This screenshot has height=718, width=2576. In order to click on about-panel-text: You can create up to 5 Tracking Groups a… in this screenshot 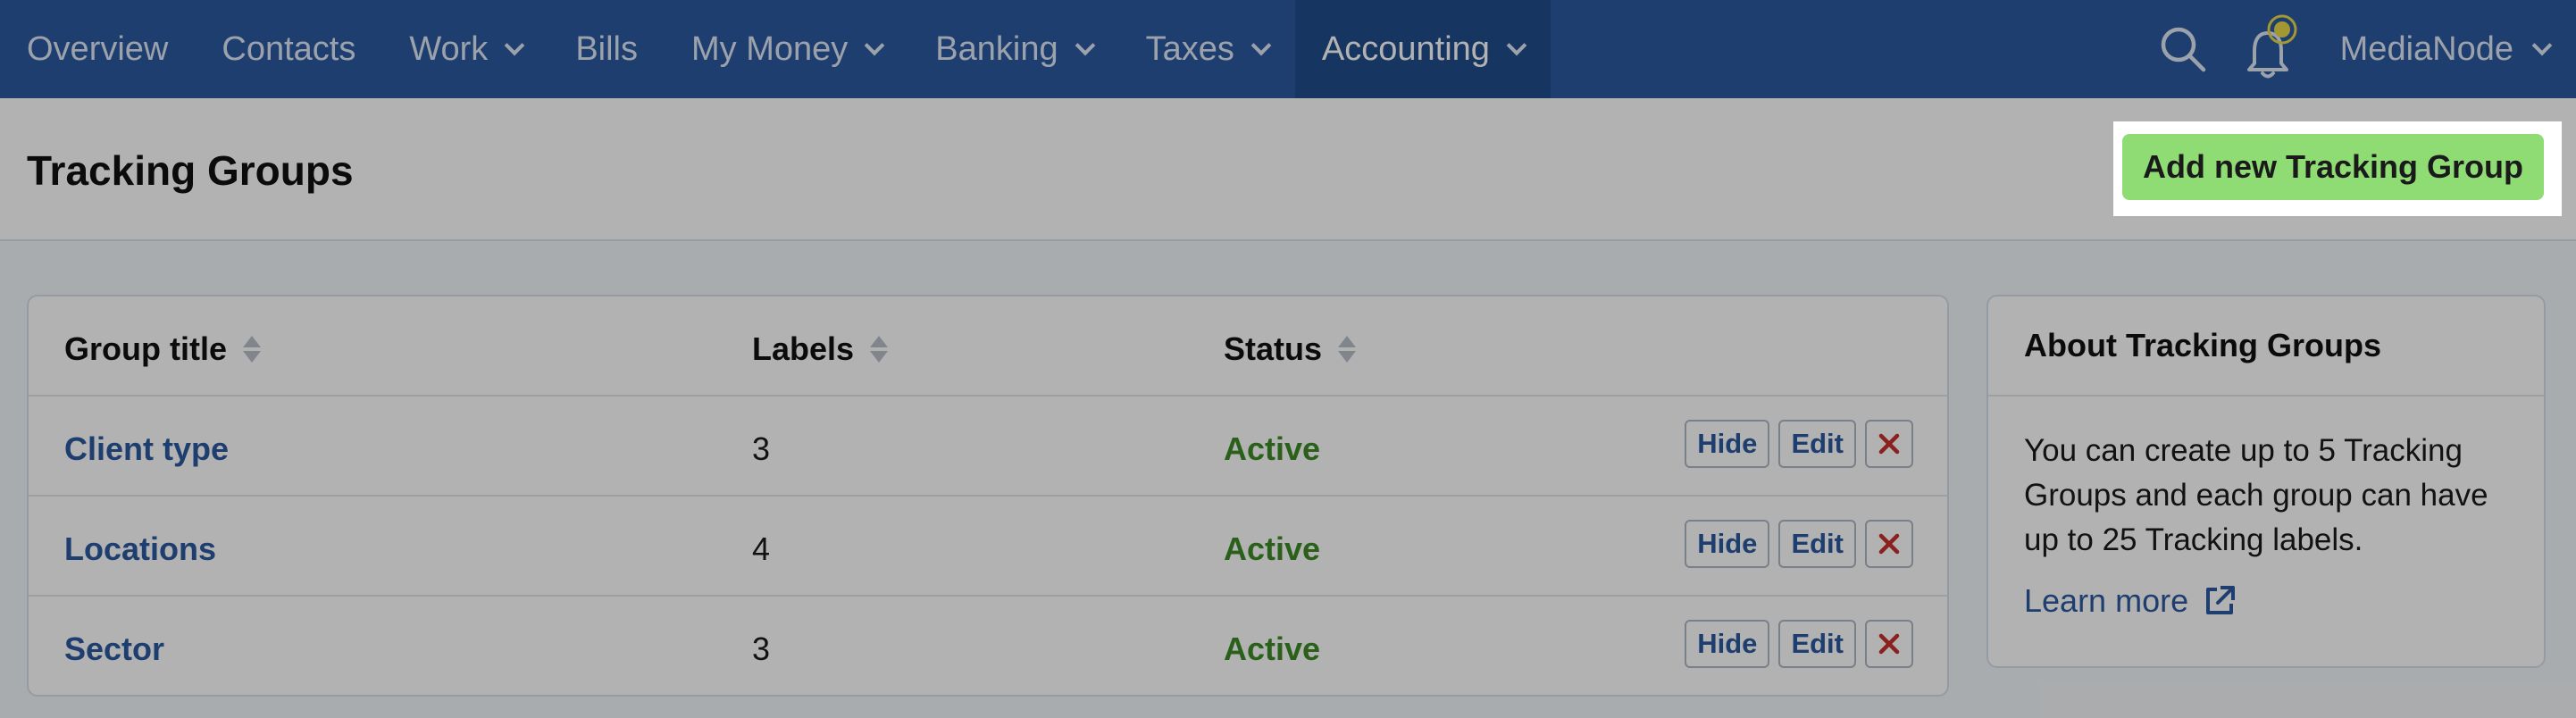, I will do `click(2256, 495)`.